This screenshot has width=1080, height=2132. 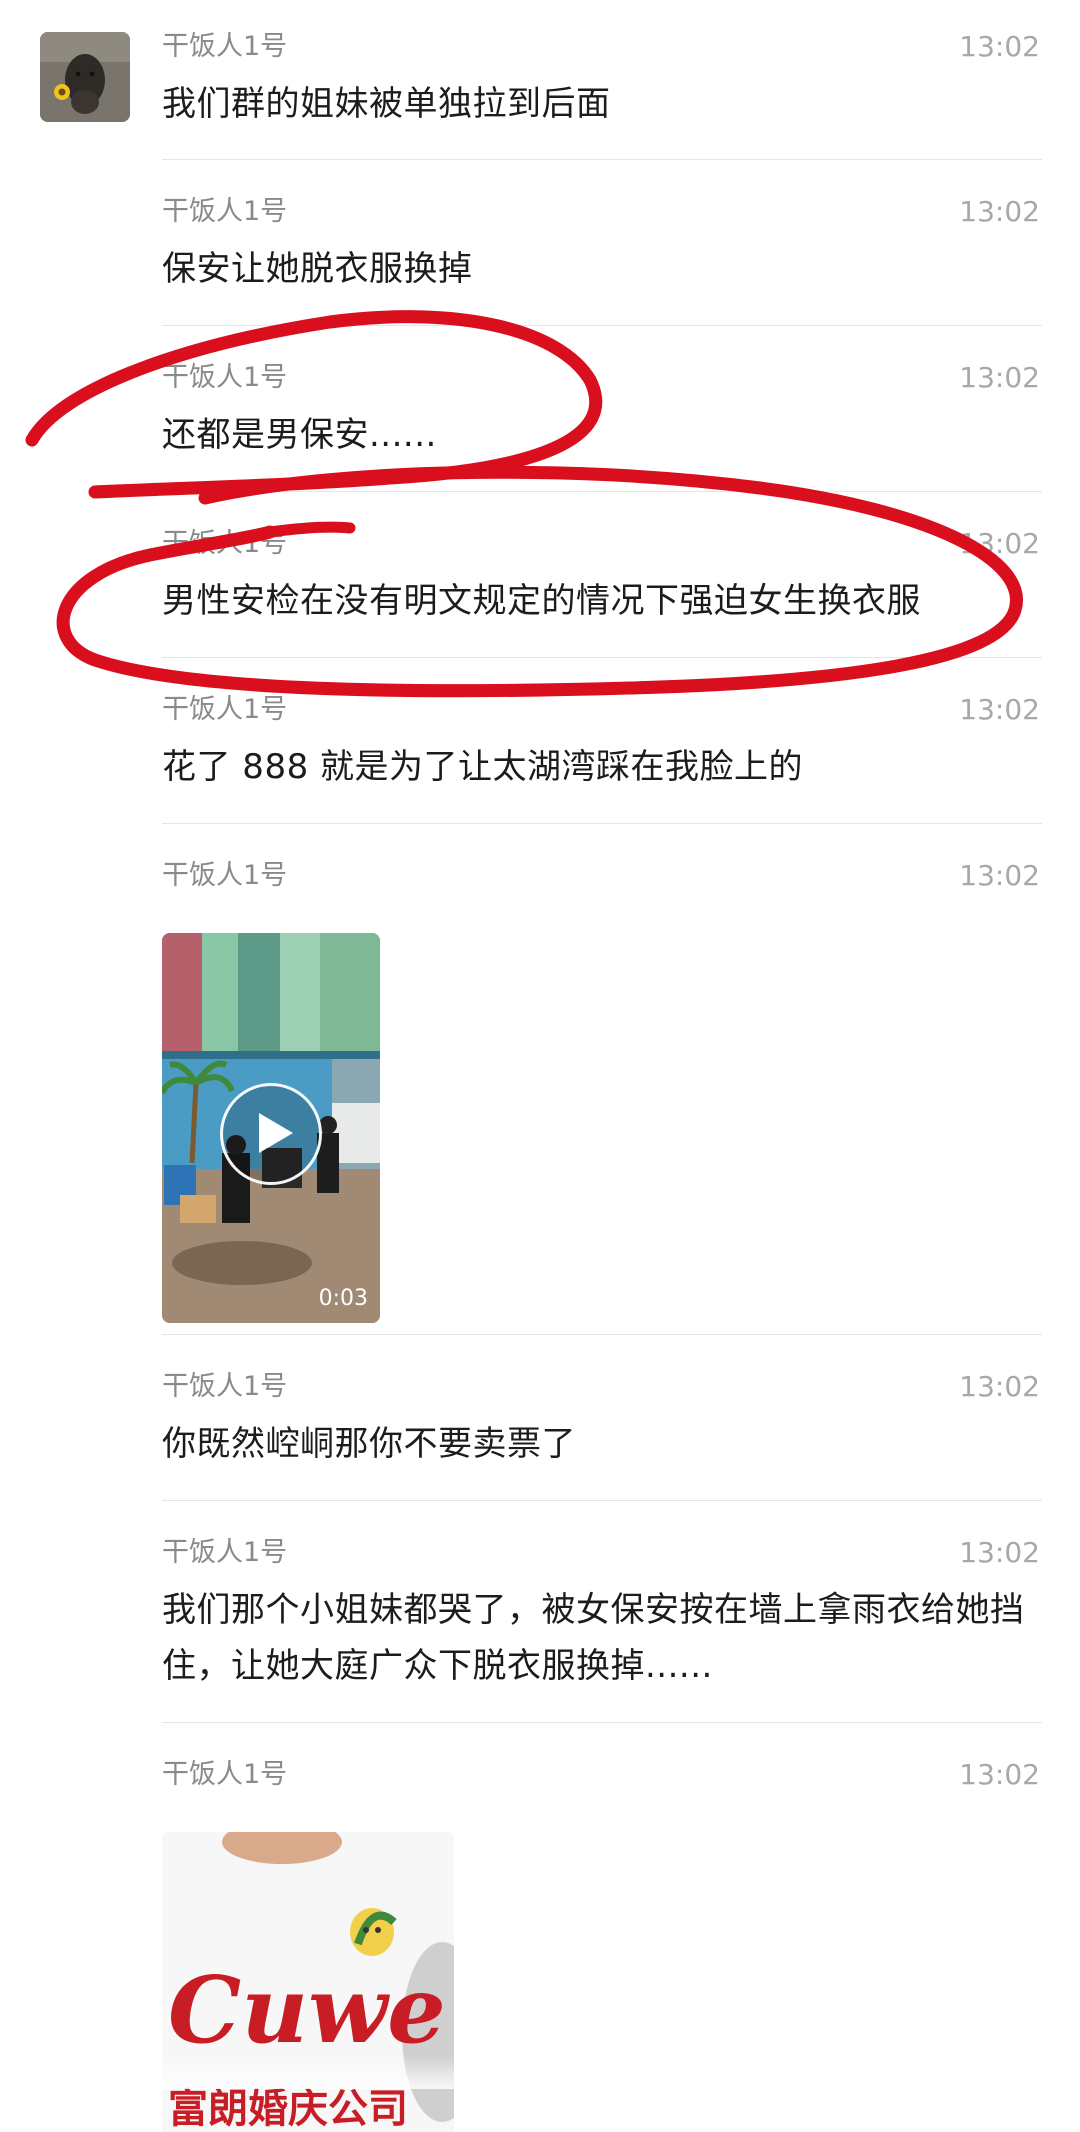 I want to click on message-text: 男性安检在没有明文规定的情况下强迫女生换衣服, so click(x=541, y=601).